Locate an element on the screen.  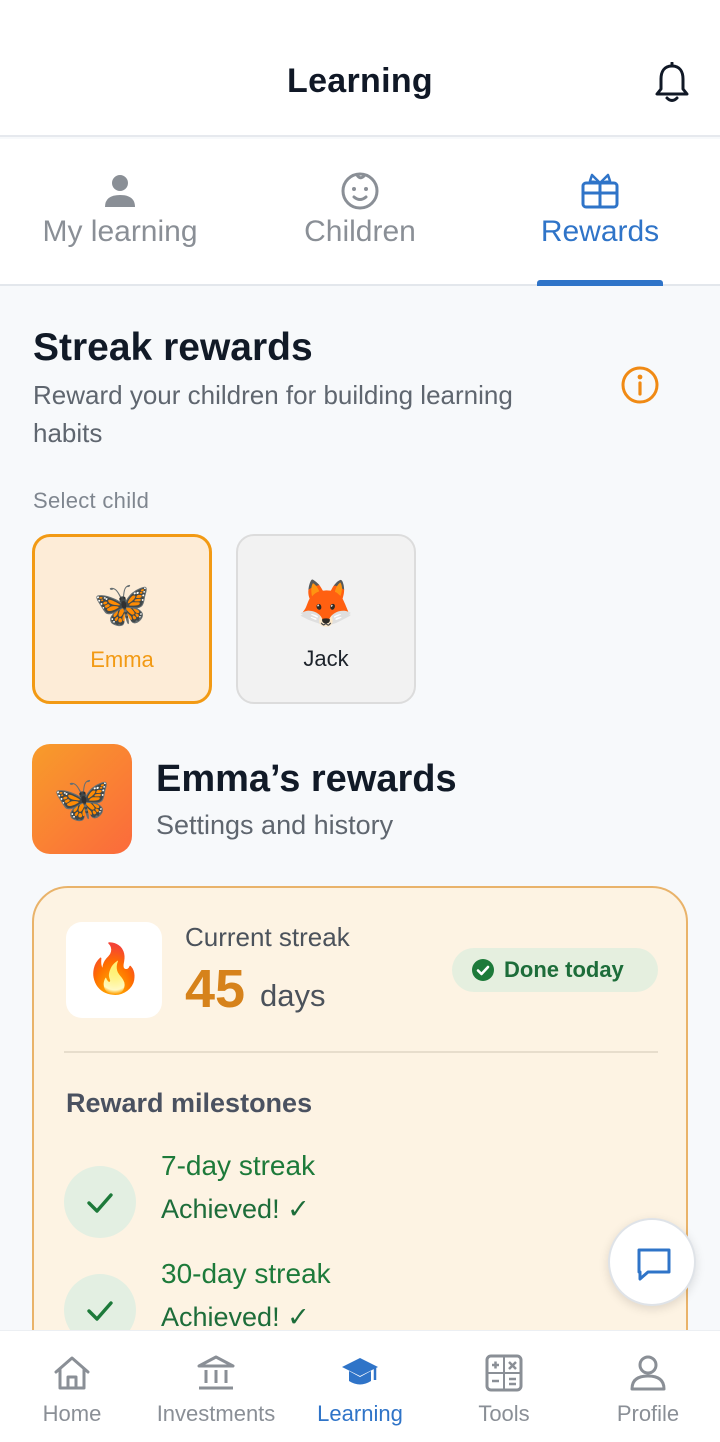
gift-card-icon is located at coordinates (600, 191).